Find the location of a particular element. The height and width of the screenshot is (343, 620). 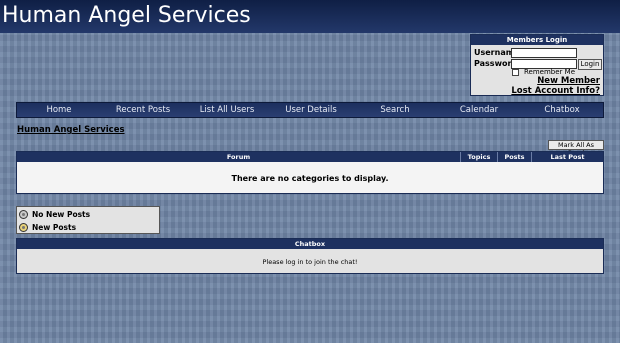

nav-chatbox: Chatbox is located at coordinates (562, 110).